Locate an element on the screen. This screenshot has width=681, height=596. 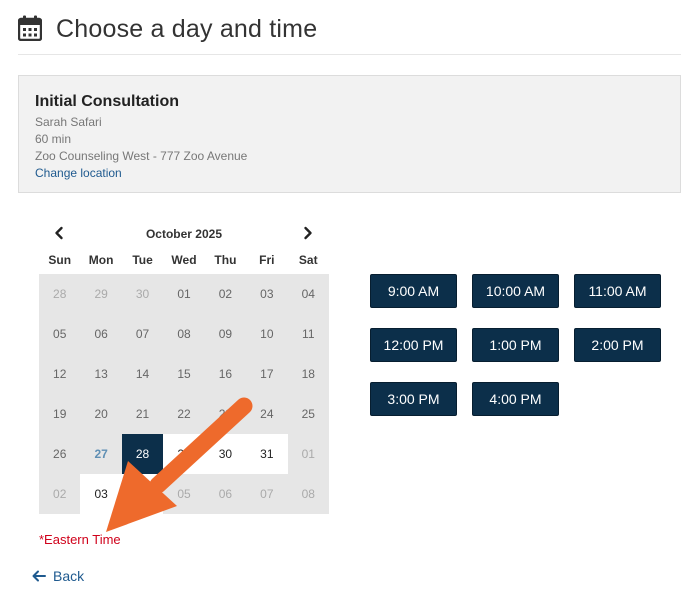
calendar-day-selected: 28 is located at coordinates (142, 454).